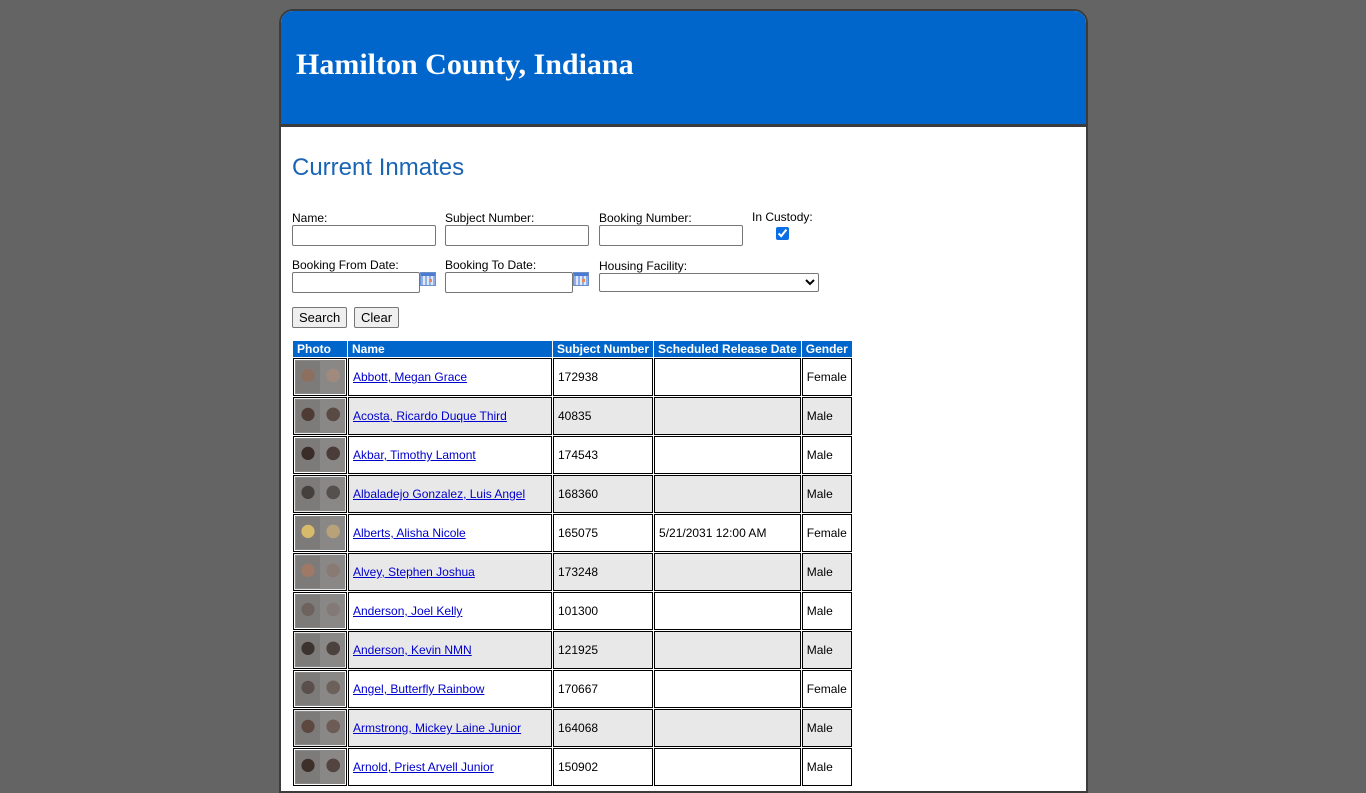 The height and width of the screenshot is (793, 1366). I want to click on column-header-photo: Photo, so click(320, 349).